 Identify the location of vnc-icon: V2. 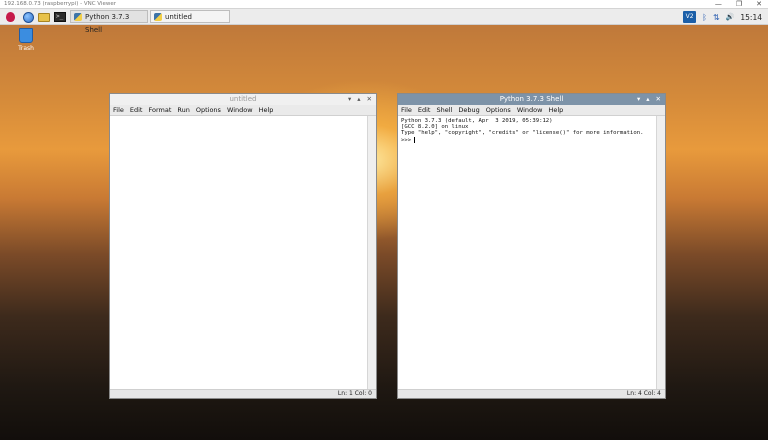
(690, 17).